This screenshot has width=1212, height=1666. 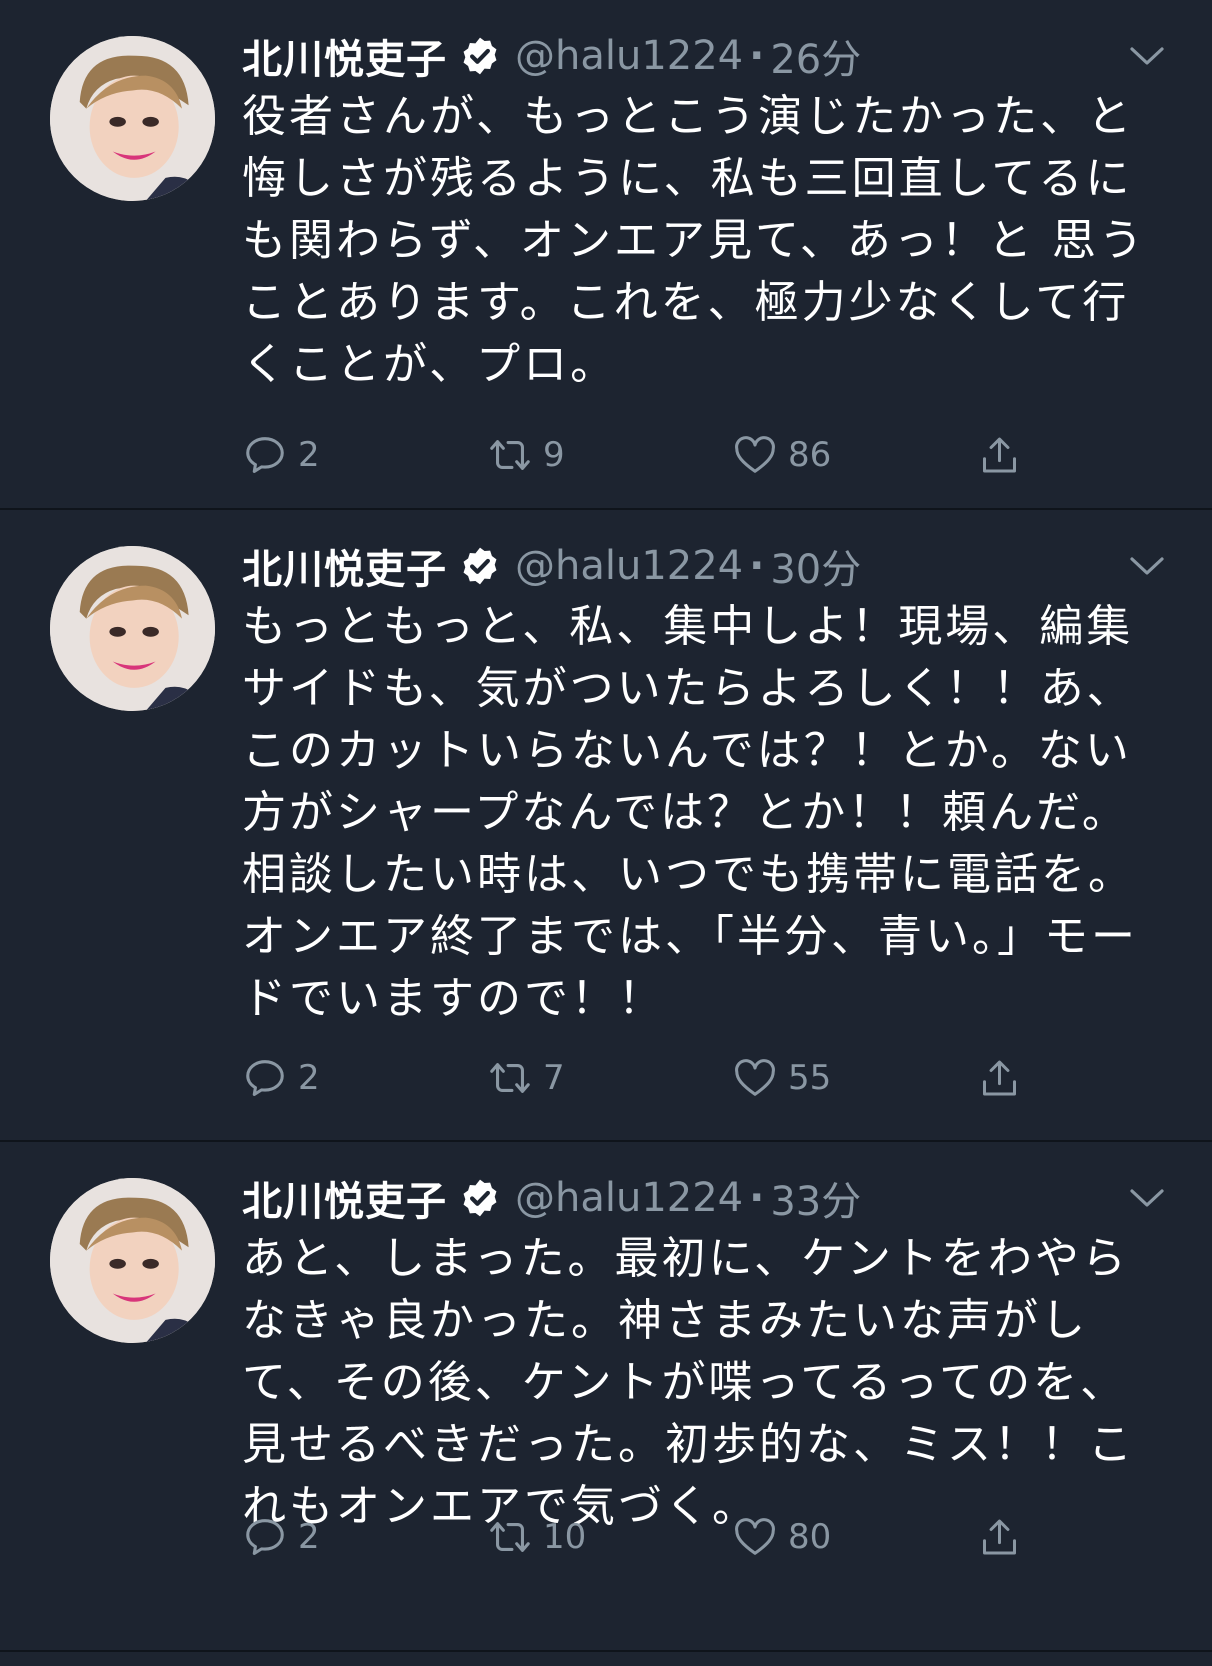 I want to click on timestamp: 33分, so click(x=815, y=1198).